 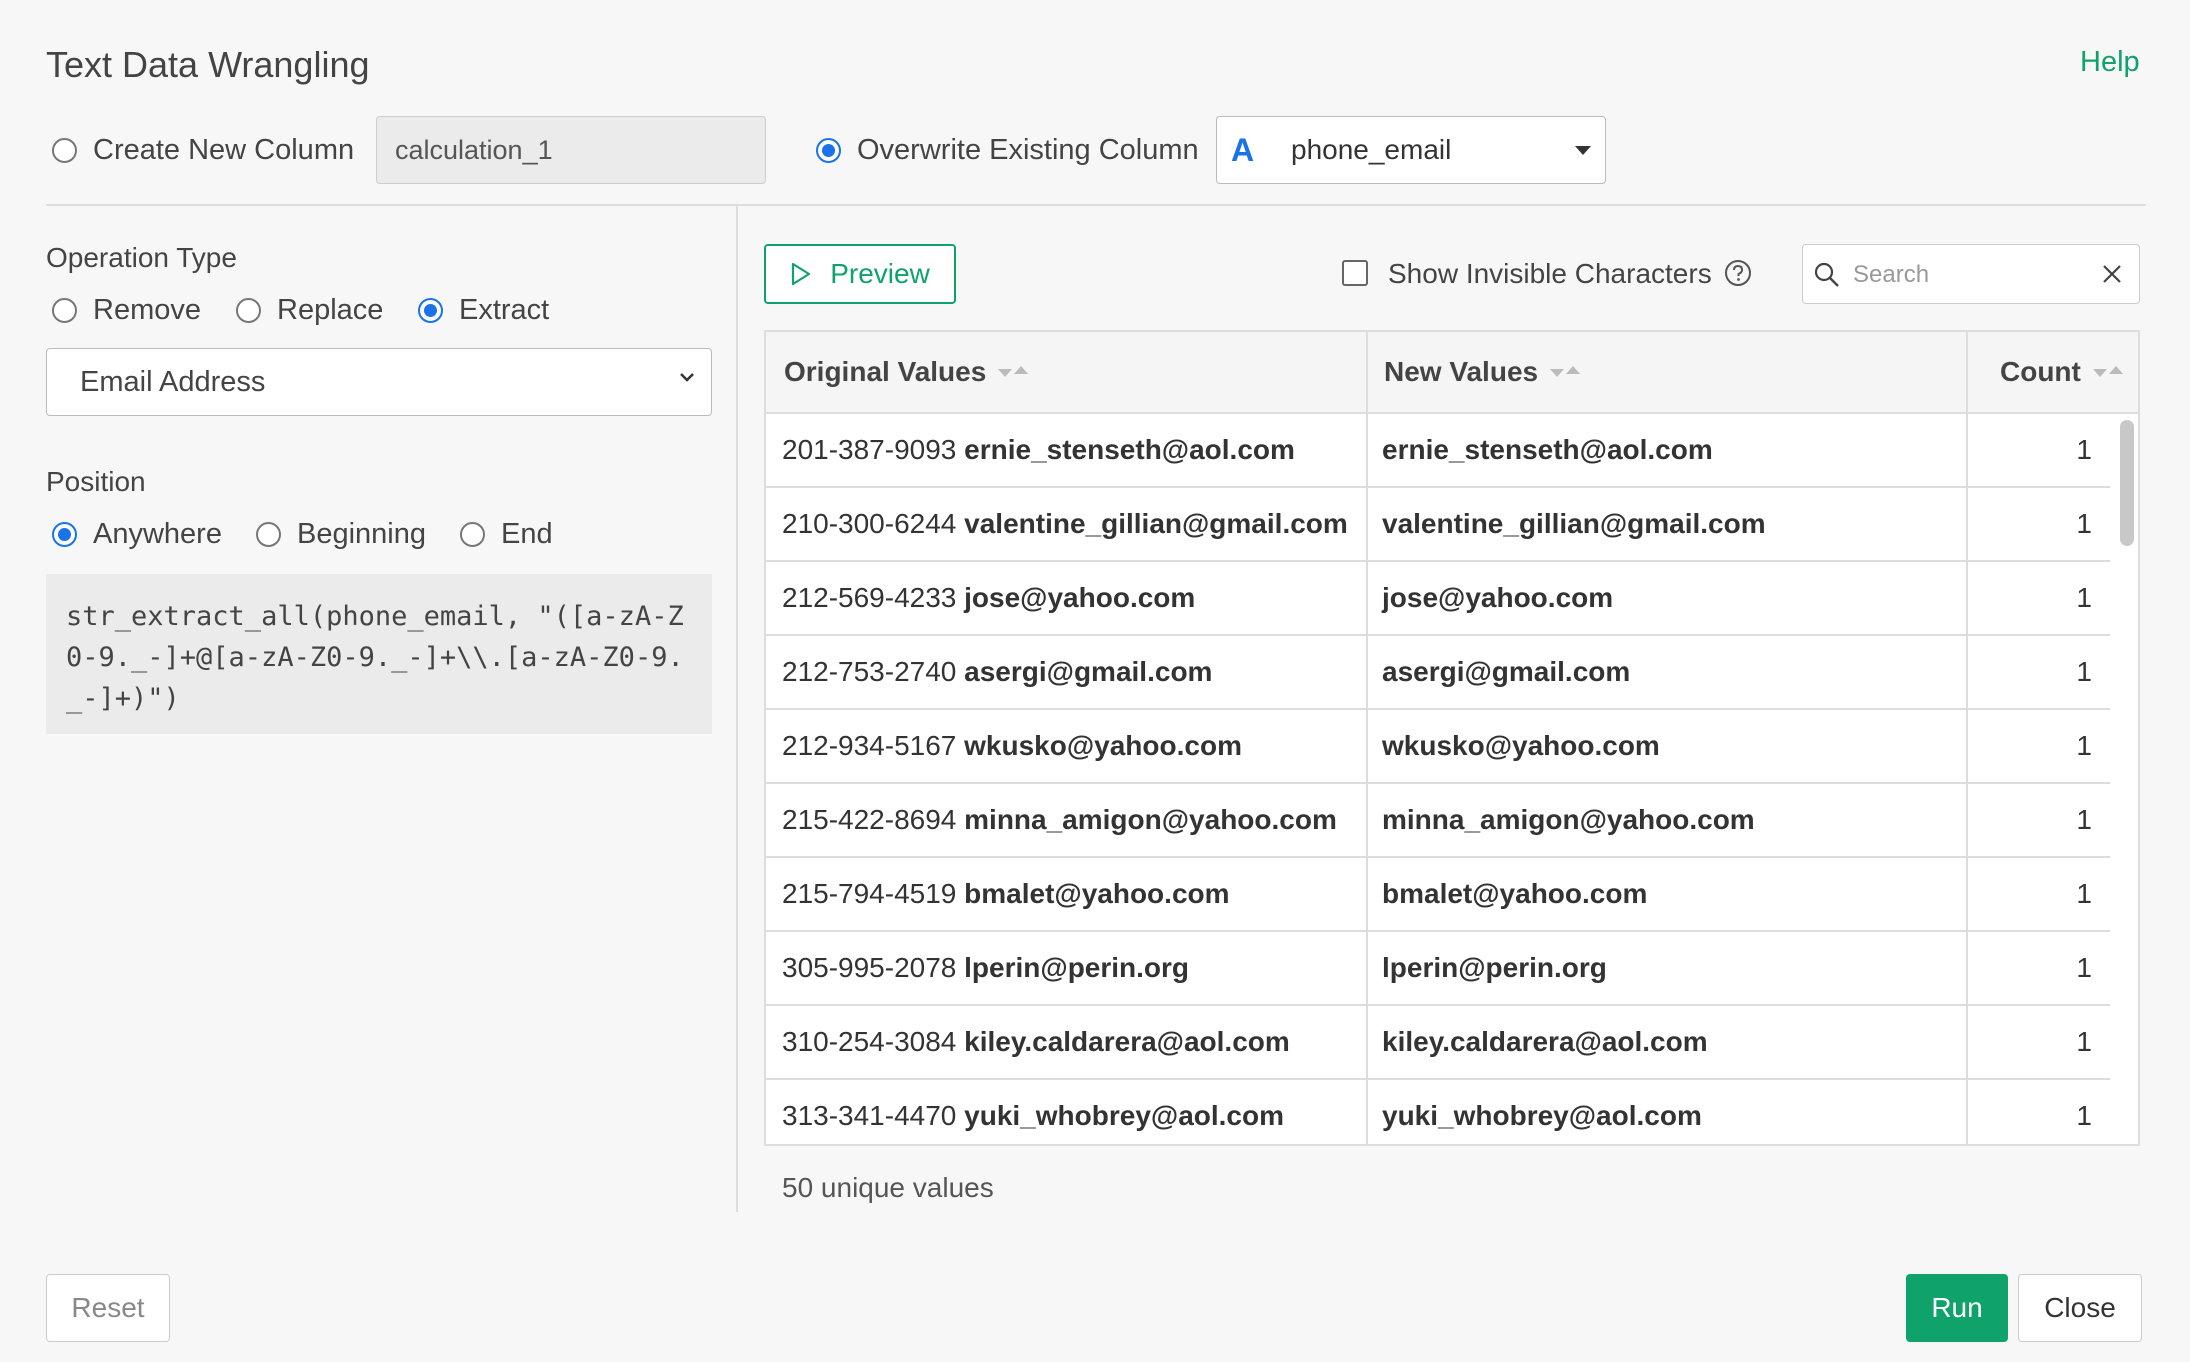 I want to click on overwrite-existing-column-option: Overwrite Existing Column, so click(x=1007, y=150).